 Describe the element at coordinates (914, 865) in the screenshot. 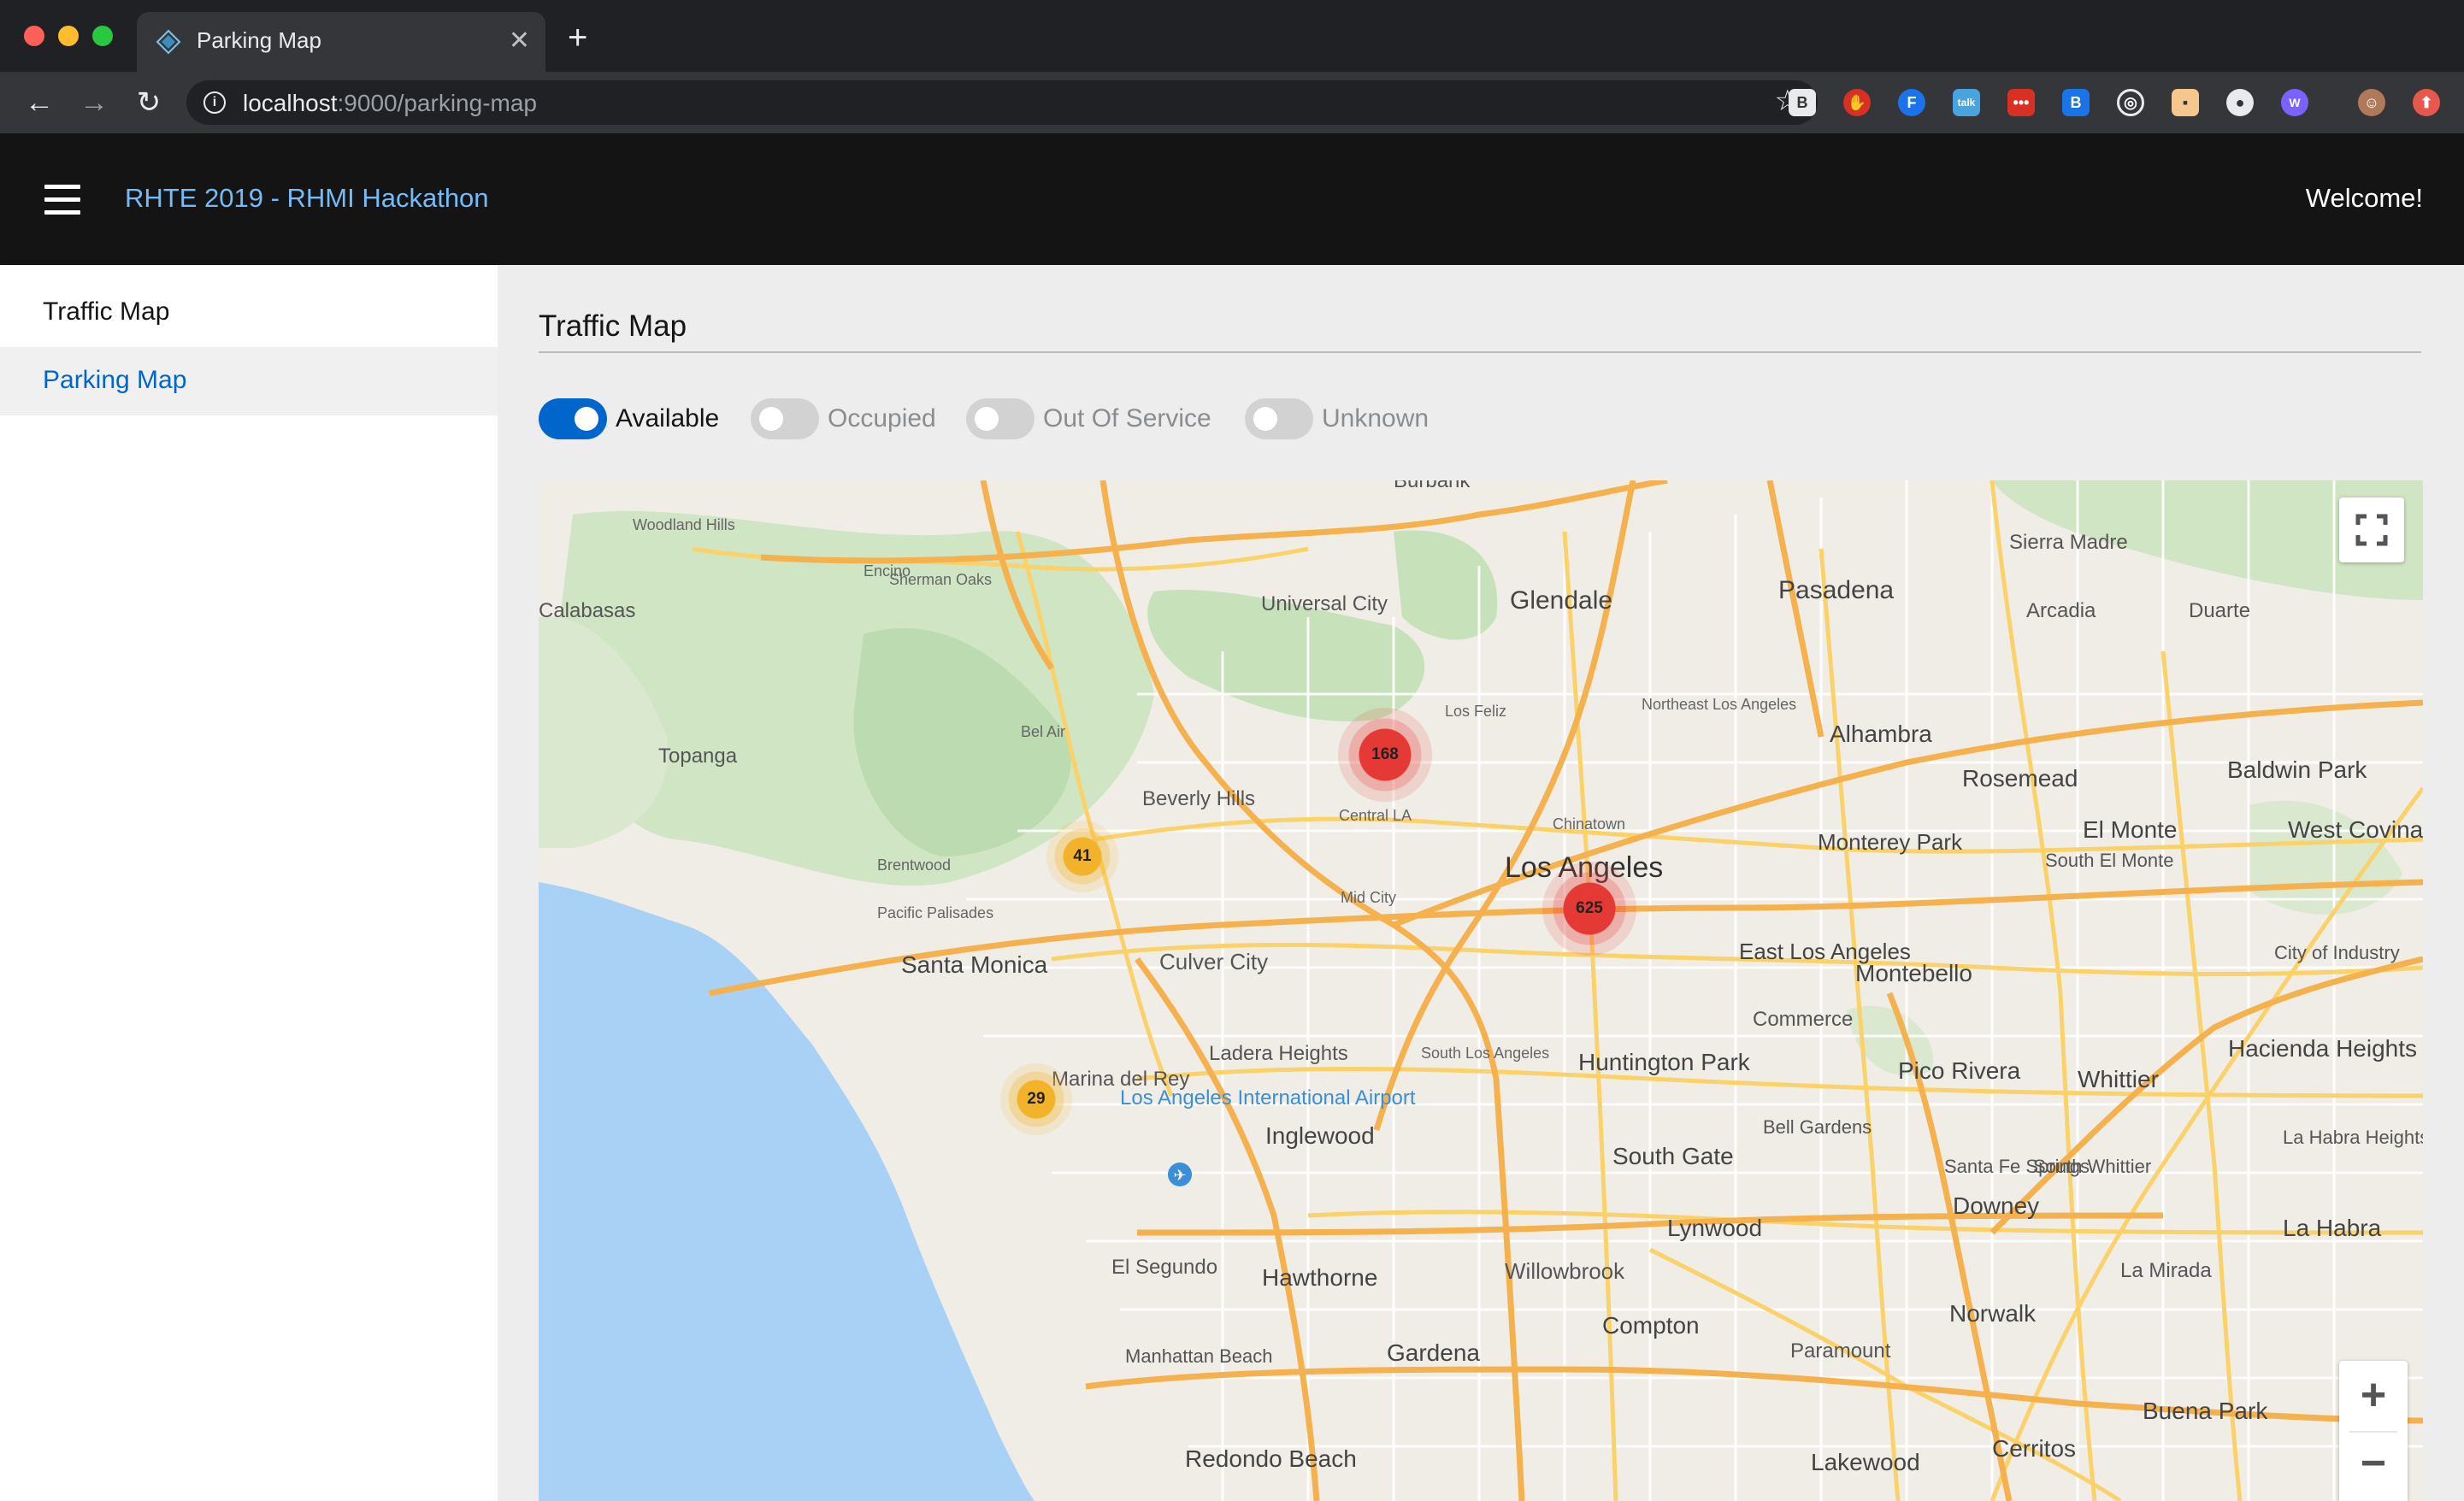

I see `place-label: Brentwood` at that location.